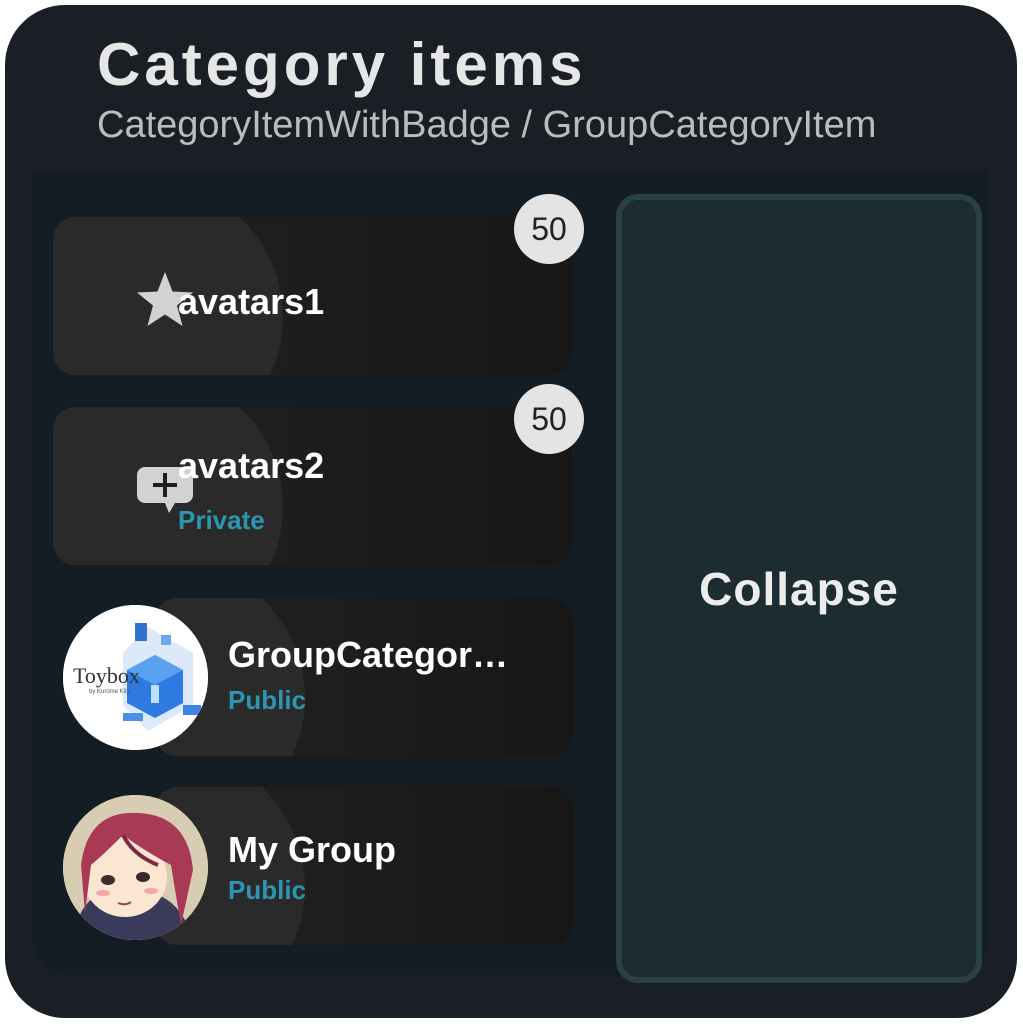  What do you see at coordinates (106, 675) in the screenshot?
I see `logo-text: Toybox` at bounding box center [106, 675].